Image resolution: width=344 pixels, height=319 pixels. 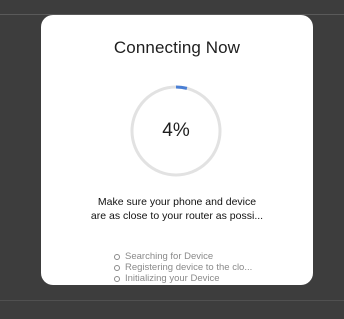 I want to click on message-line: Make sure your phone and device, so click(x=177, y=202).